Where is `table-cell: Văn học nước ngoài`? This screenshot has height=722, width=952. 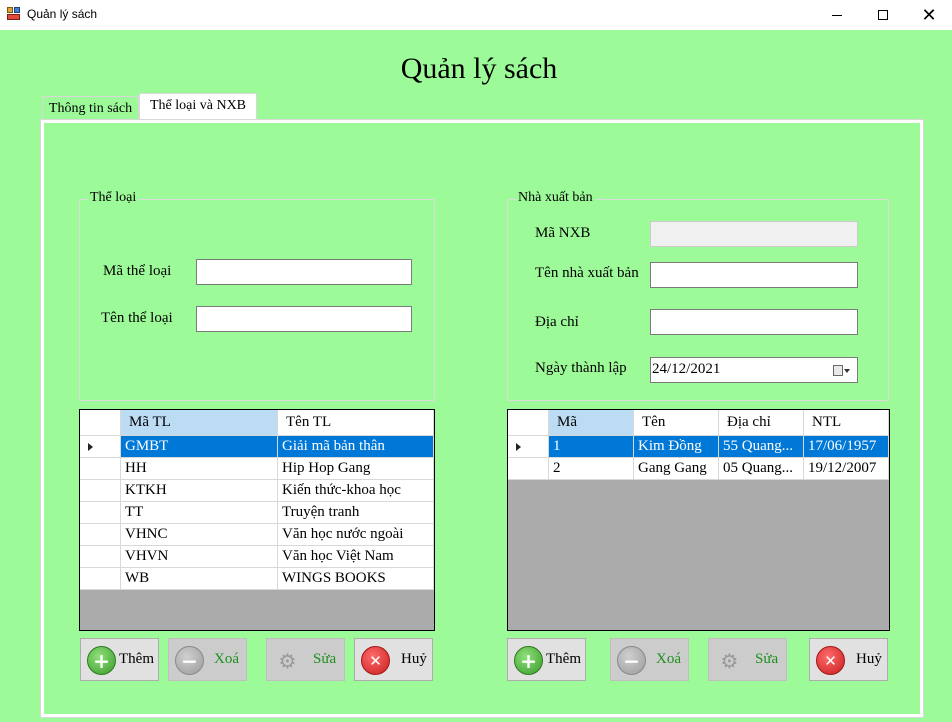
table-cell: Văn học nước ngoài is located at coordinates (356, 535).